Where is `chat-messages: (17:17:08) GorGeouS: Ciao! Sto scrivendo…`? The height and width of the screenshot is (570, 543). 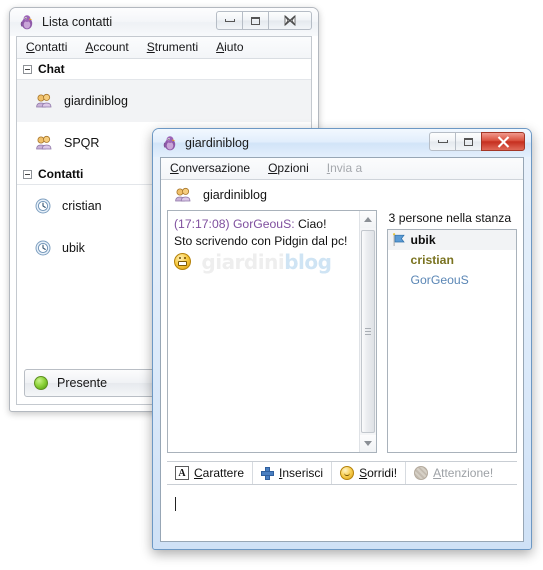
chat-messages: (17:17:08) GorGeouS: Ciao! Sto scrivendo… is located at coordinates (272, 242).